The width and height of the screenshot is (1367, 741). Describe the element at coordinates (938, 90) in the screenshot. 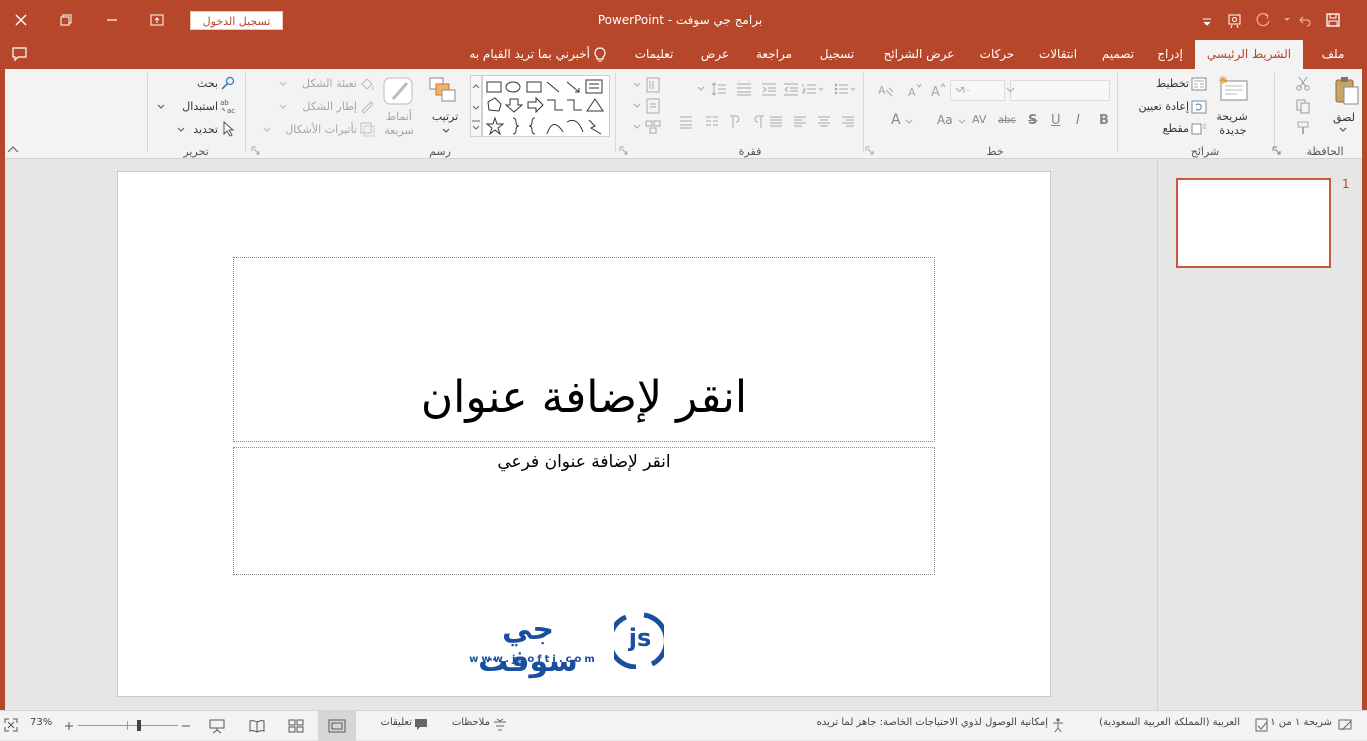

I see `grow-font-icon: A` at that location.